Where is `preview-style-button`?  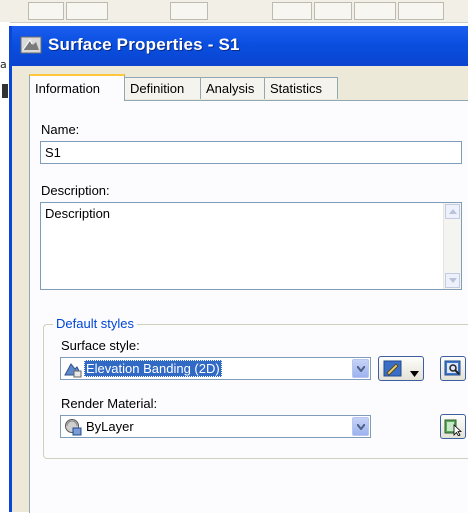
preview-style-button is located at coordinates (453, 368).